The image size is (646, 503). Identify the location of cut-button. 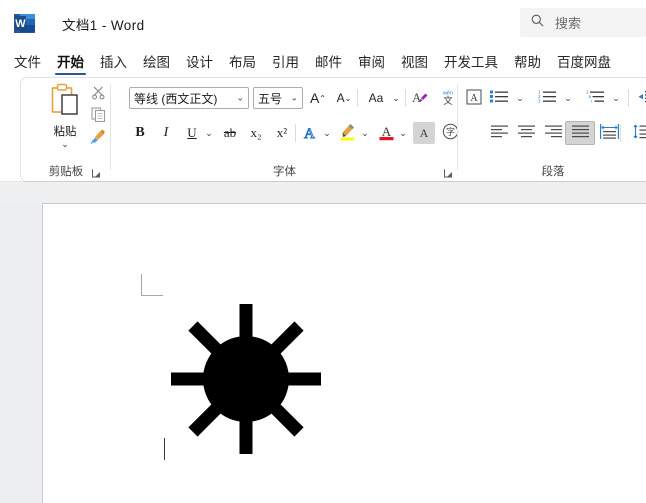
(98, 94).